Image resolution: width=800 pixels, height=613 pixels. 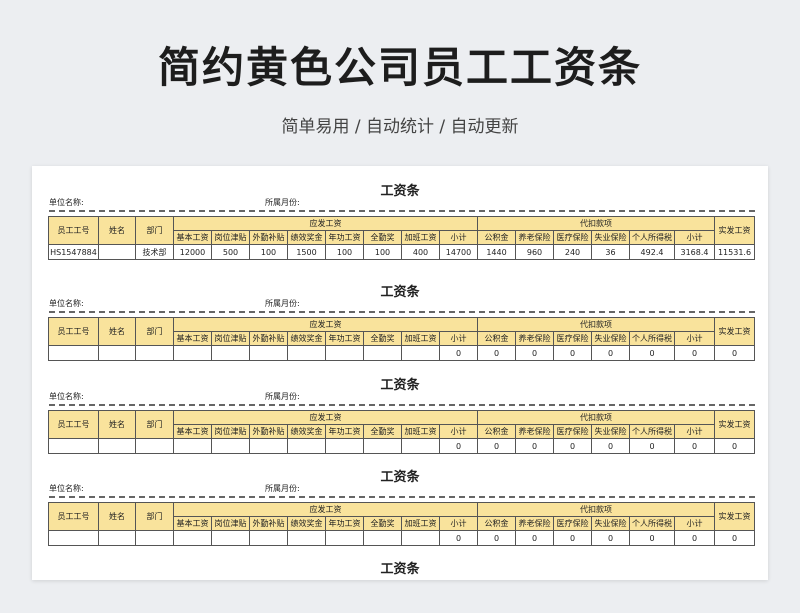 What do you see at coordinates (534, 252) in the screenshot?
I see `cell-deduct: 960` at bounding box center [534, 252].